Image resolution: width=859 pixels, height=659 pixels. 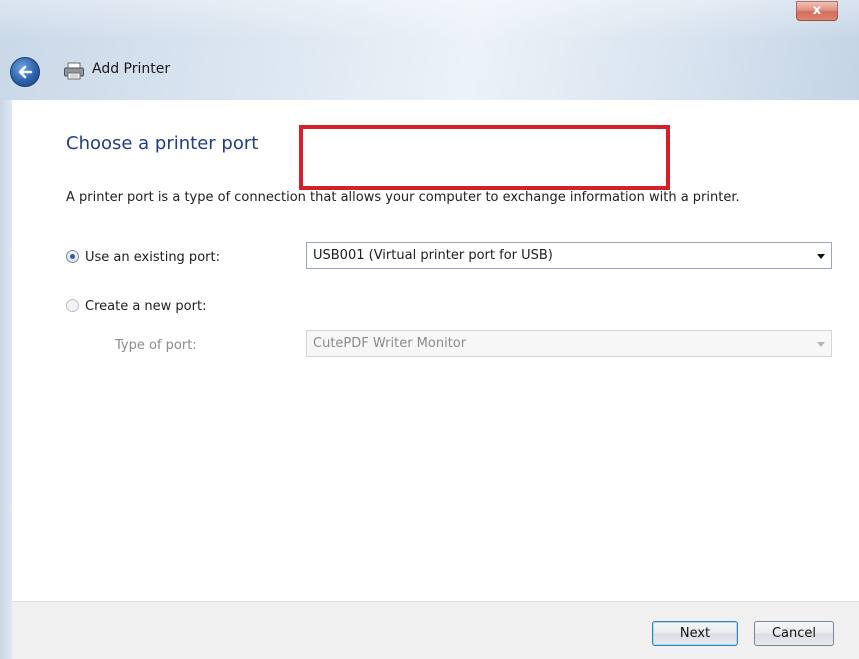 I want to click on existing-port-value: USB001 (Virtual printer port for USB), so click(x=433, y=255).